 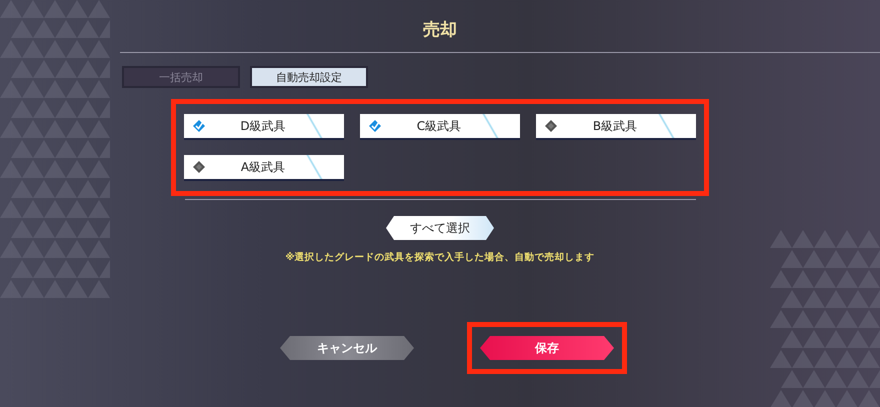 What do you see at coordinates (309, 77) in the screenshot?
I see `tab: 自動売却設定` at bounding box center [309, 77].